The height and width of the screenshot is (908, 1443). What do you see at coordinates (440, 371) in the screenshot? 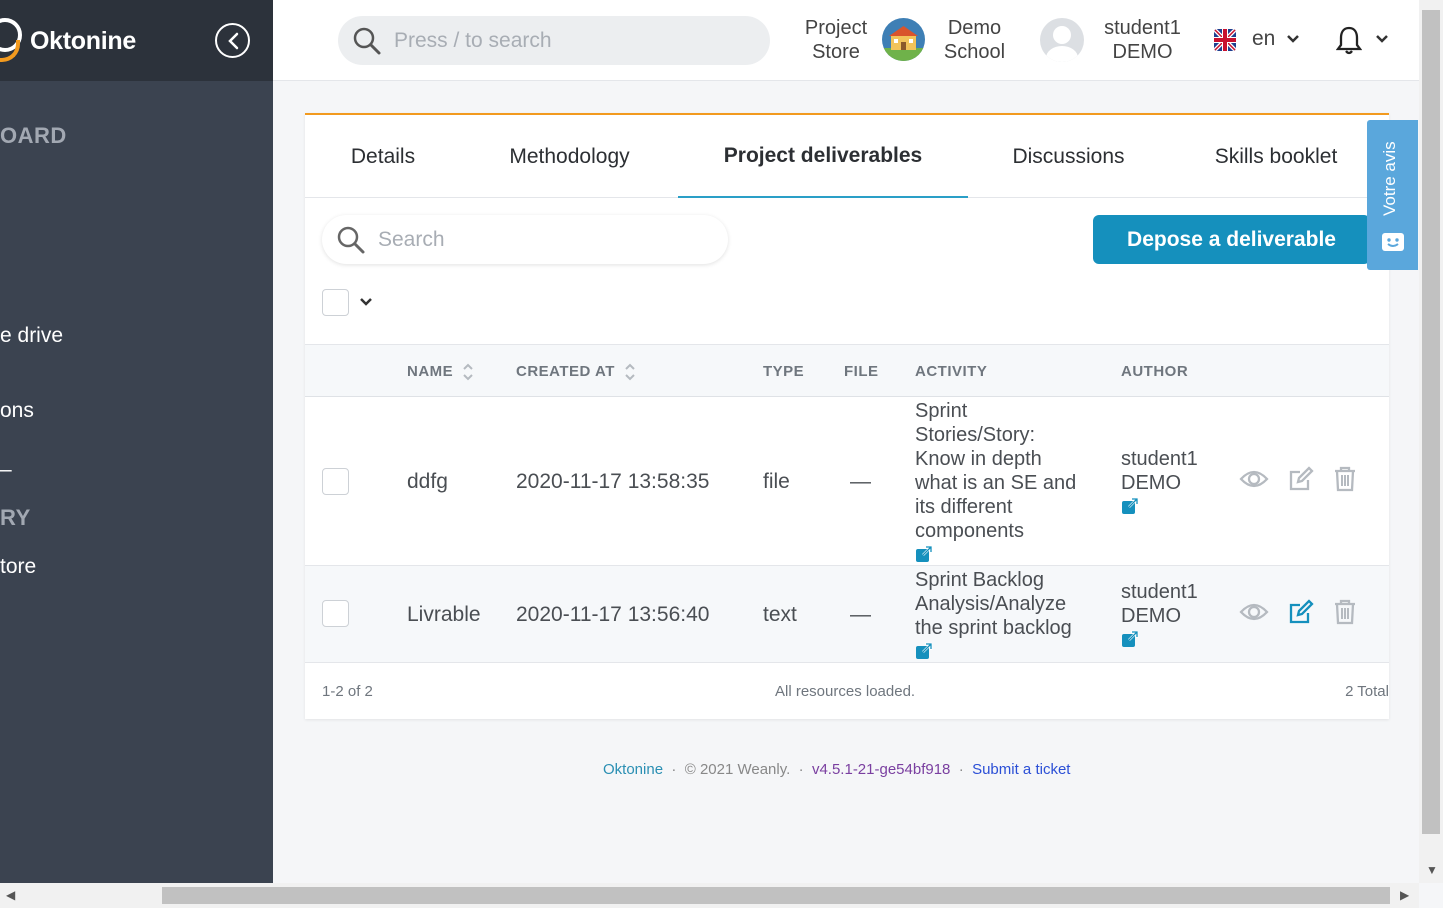
I see `column-name: NAME` at bounding box center [440, 371].